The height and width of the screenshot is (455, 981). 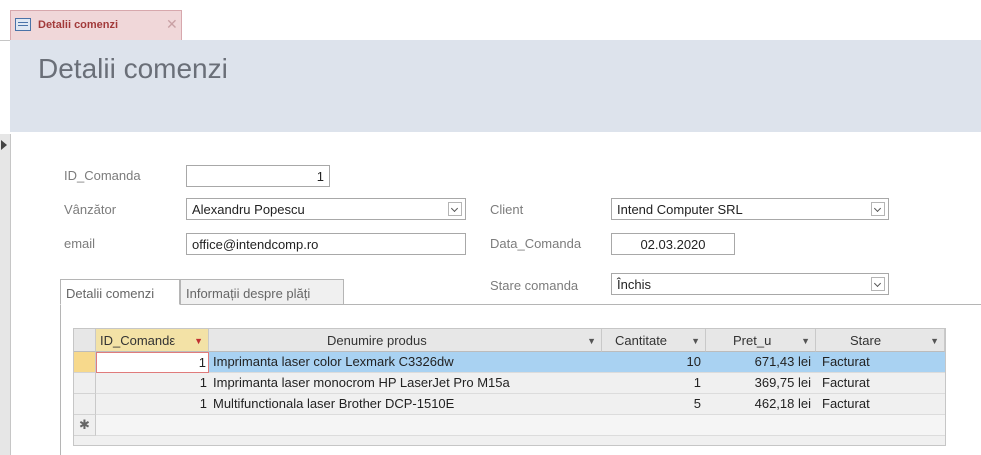 I want to click on column-header-cantitate: Cantitate ▼, so click(x=654, y=340).